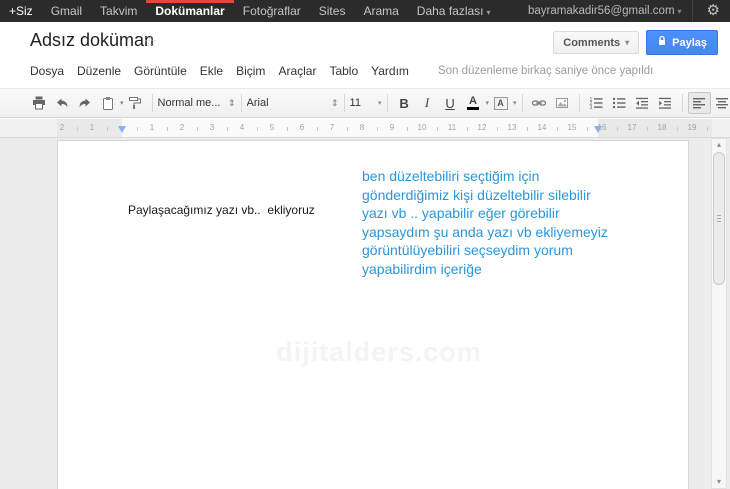 Image resolution: width=730 pixels, height=489 pixels. I want to click on scrollbar-thumb, so click(719, 218).